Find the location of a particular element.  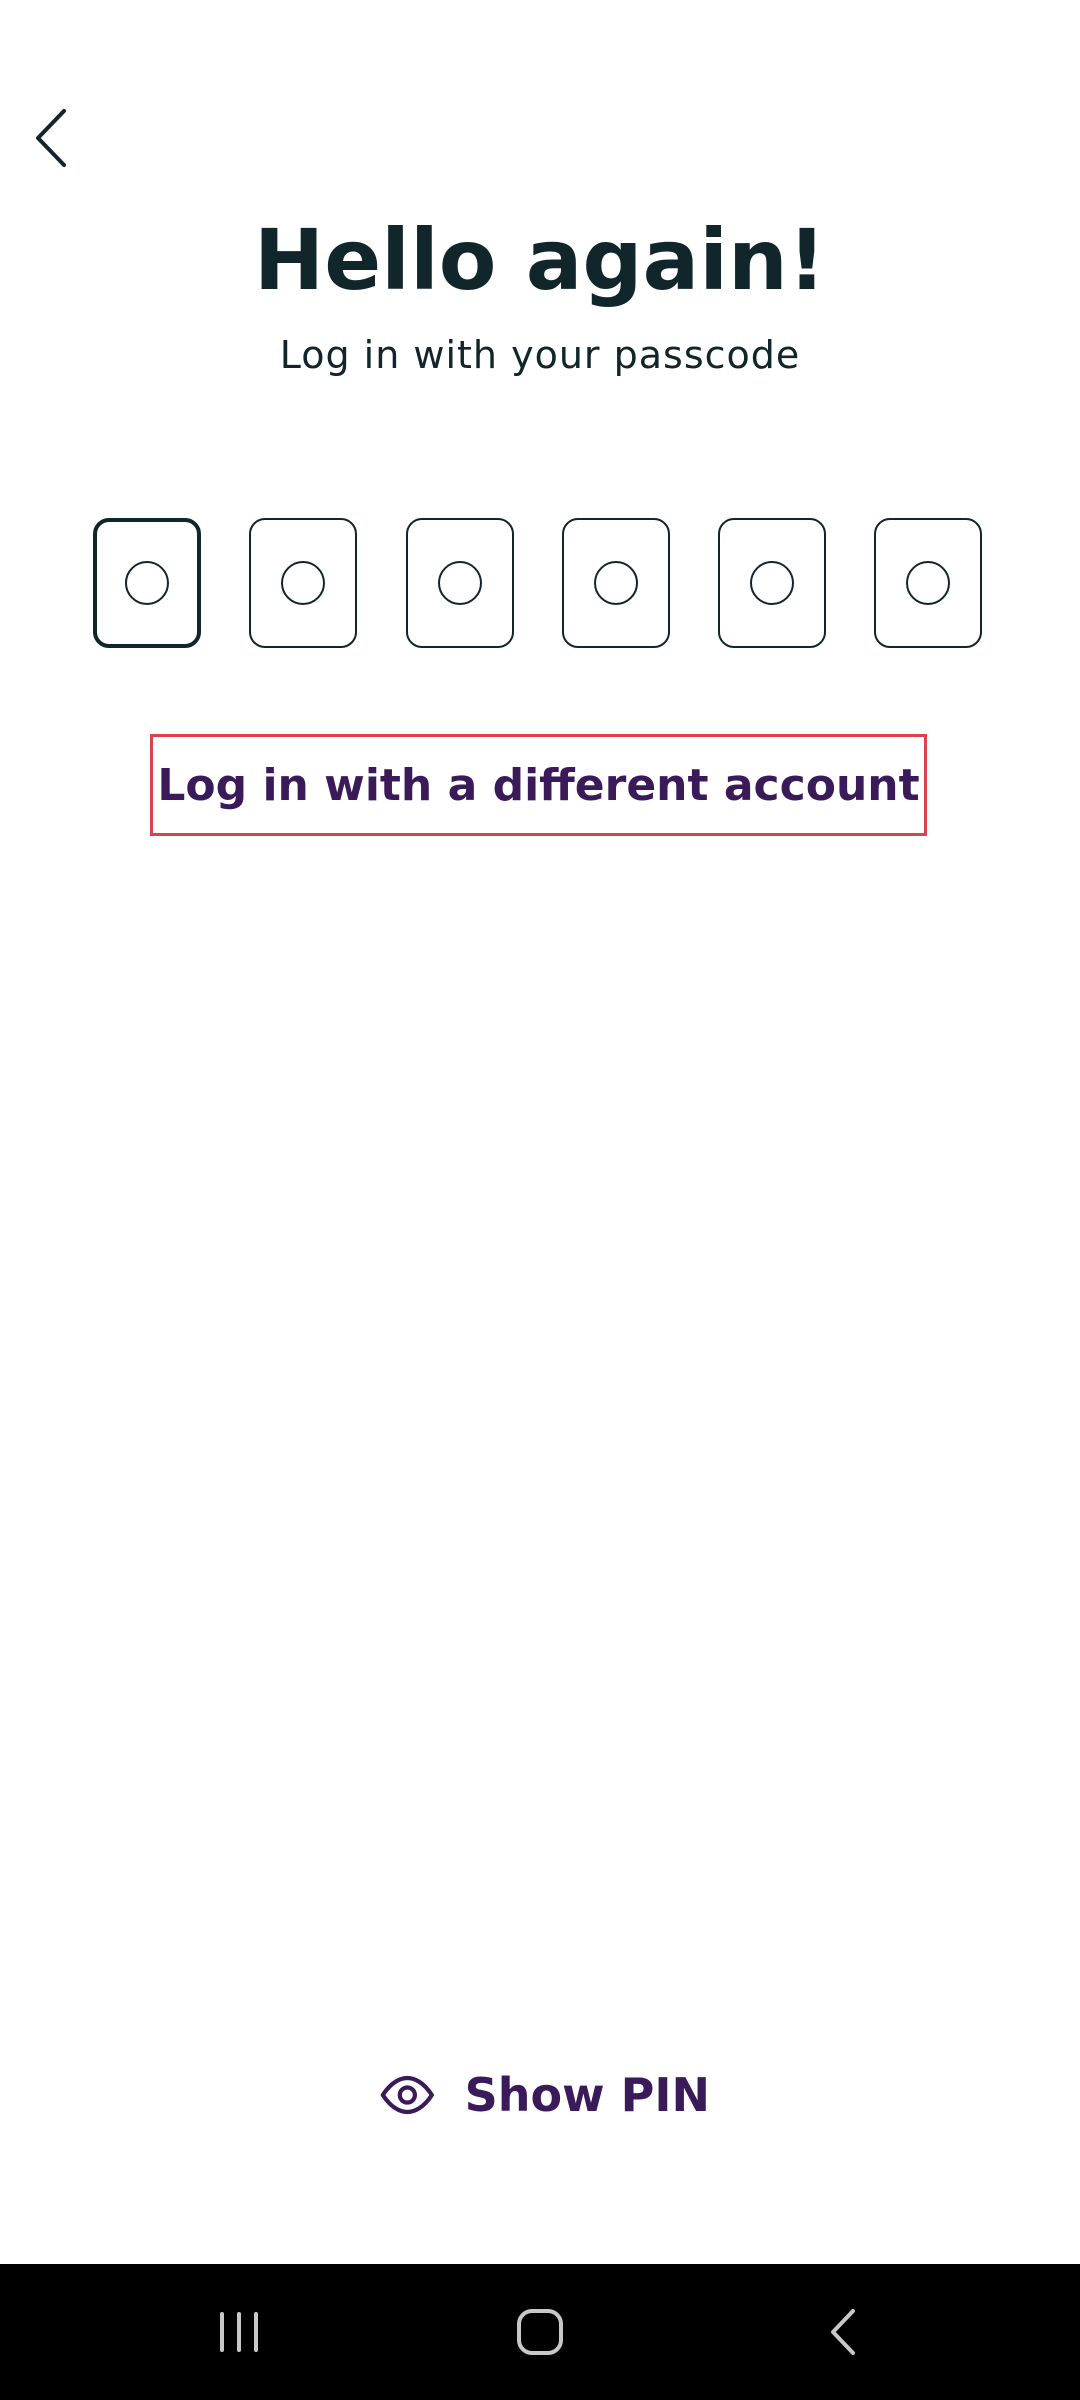

home-icon is located at coordinates (540, 2332).